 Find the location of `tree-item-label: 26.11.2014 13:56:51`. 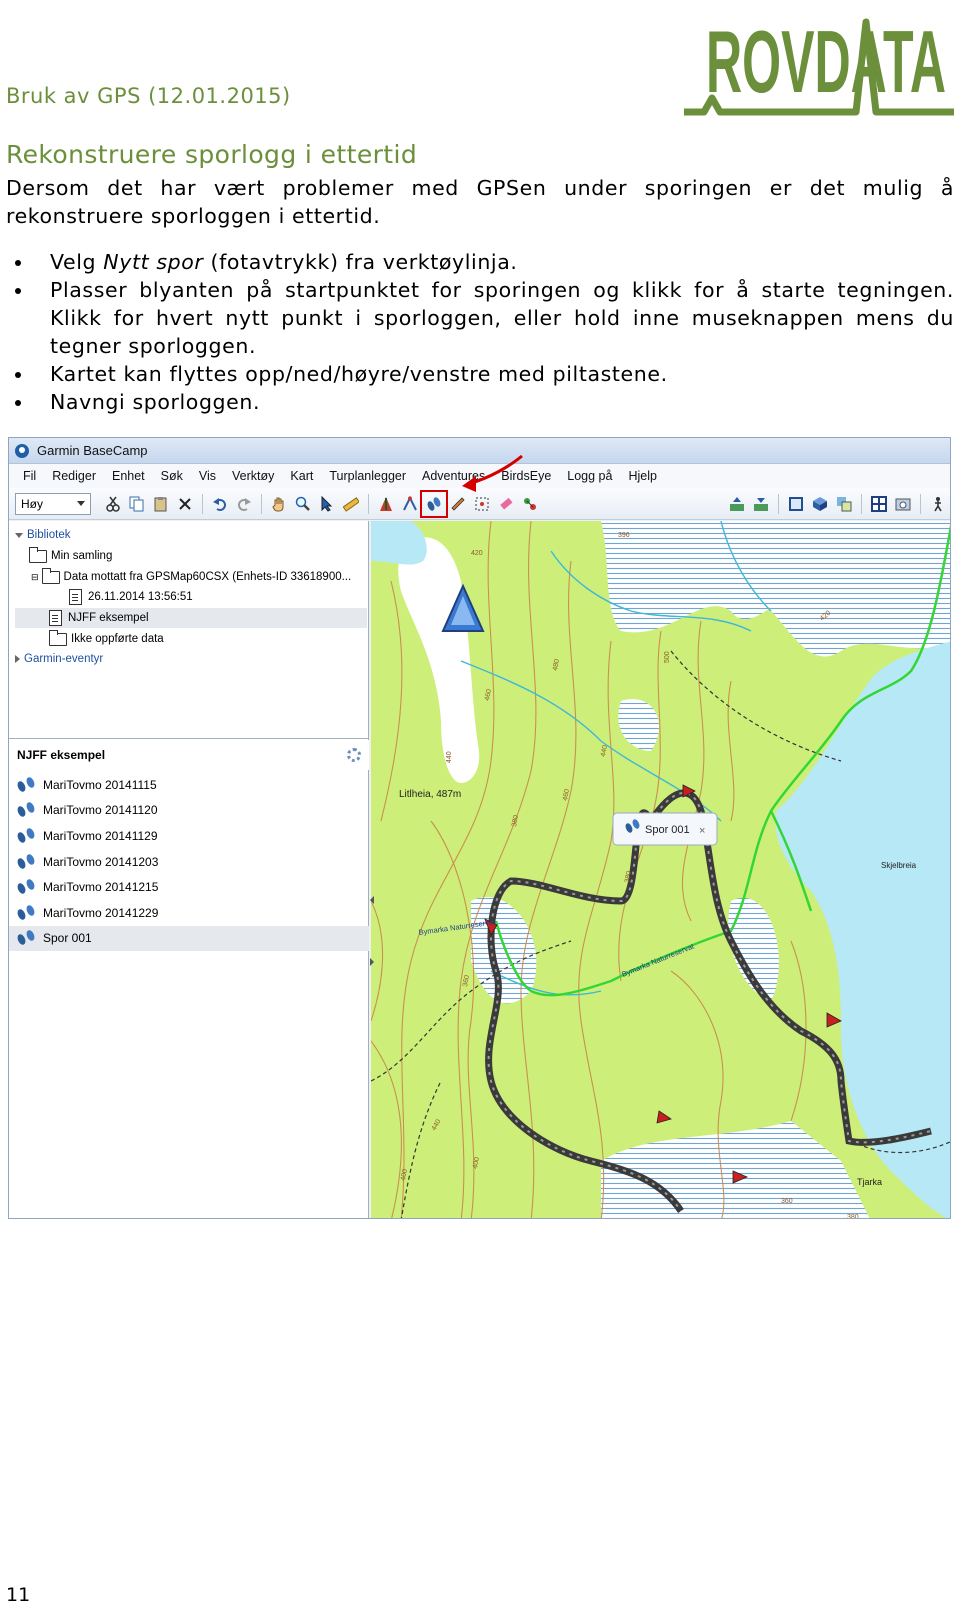

tree-item-label: 26.11.2014 13:56:51 is located at coordinates (140, 597).